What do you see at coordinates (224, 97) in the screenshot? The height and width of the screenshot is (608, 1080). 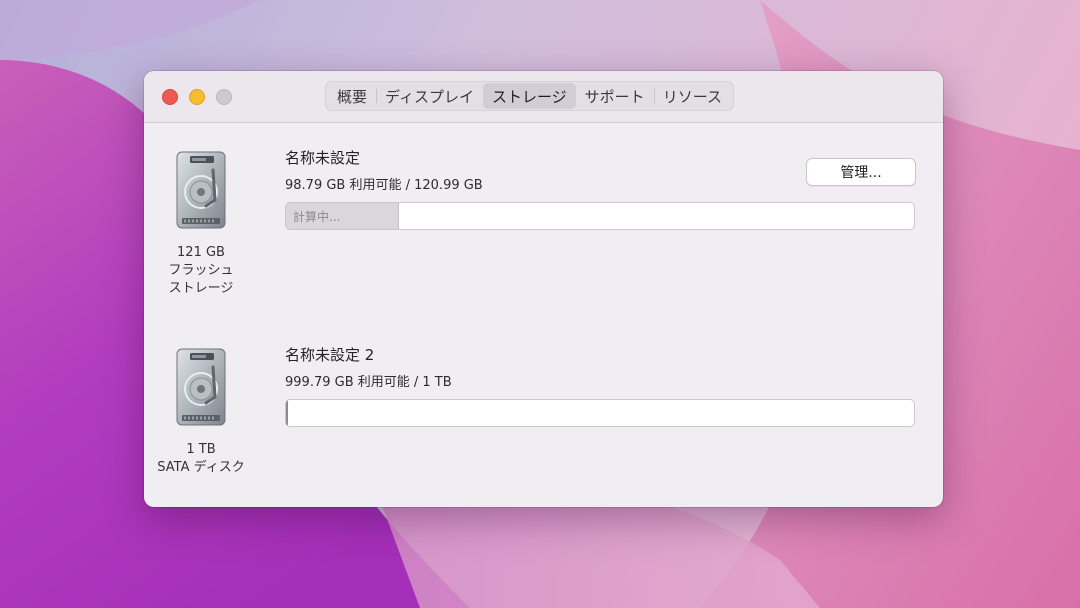 I see `zoom-button` at bounding box center [224, 97].